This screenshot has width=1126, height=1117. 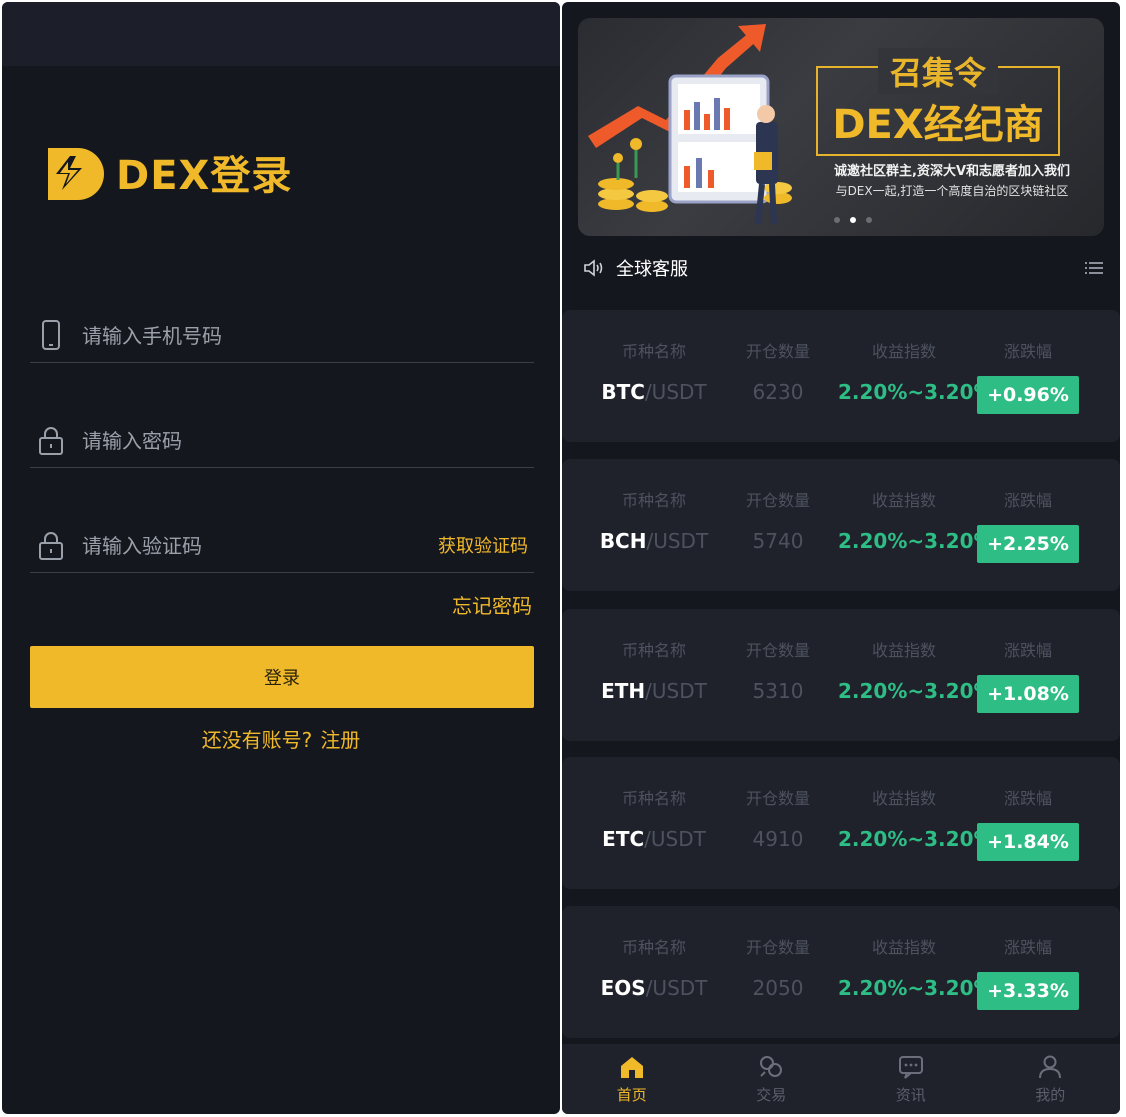 I want to click on news-icon, so click(x=910, y=1067).